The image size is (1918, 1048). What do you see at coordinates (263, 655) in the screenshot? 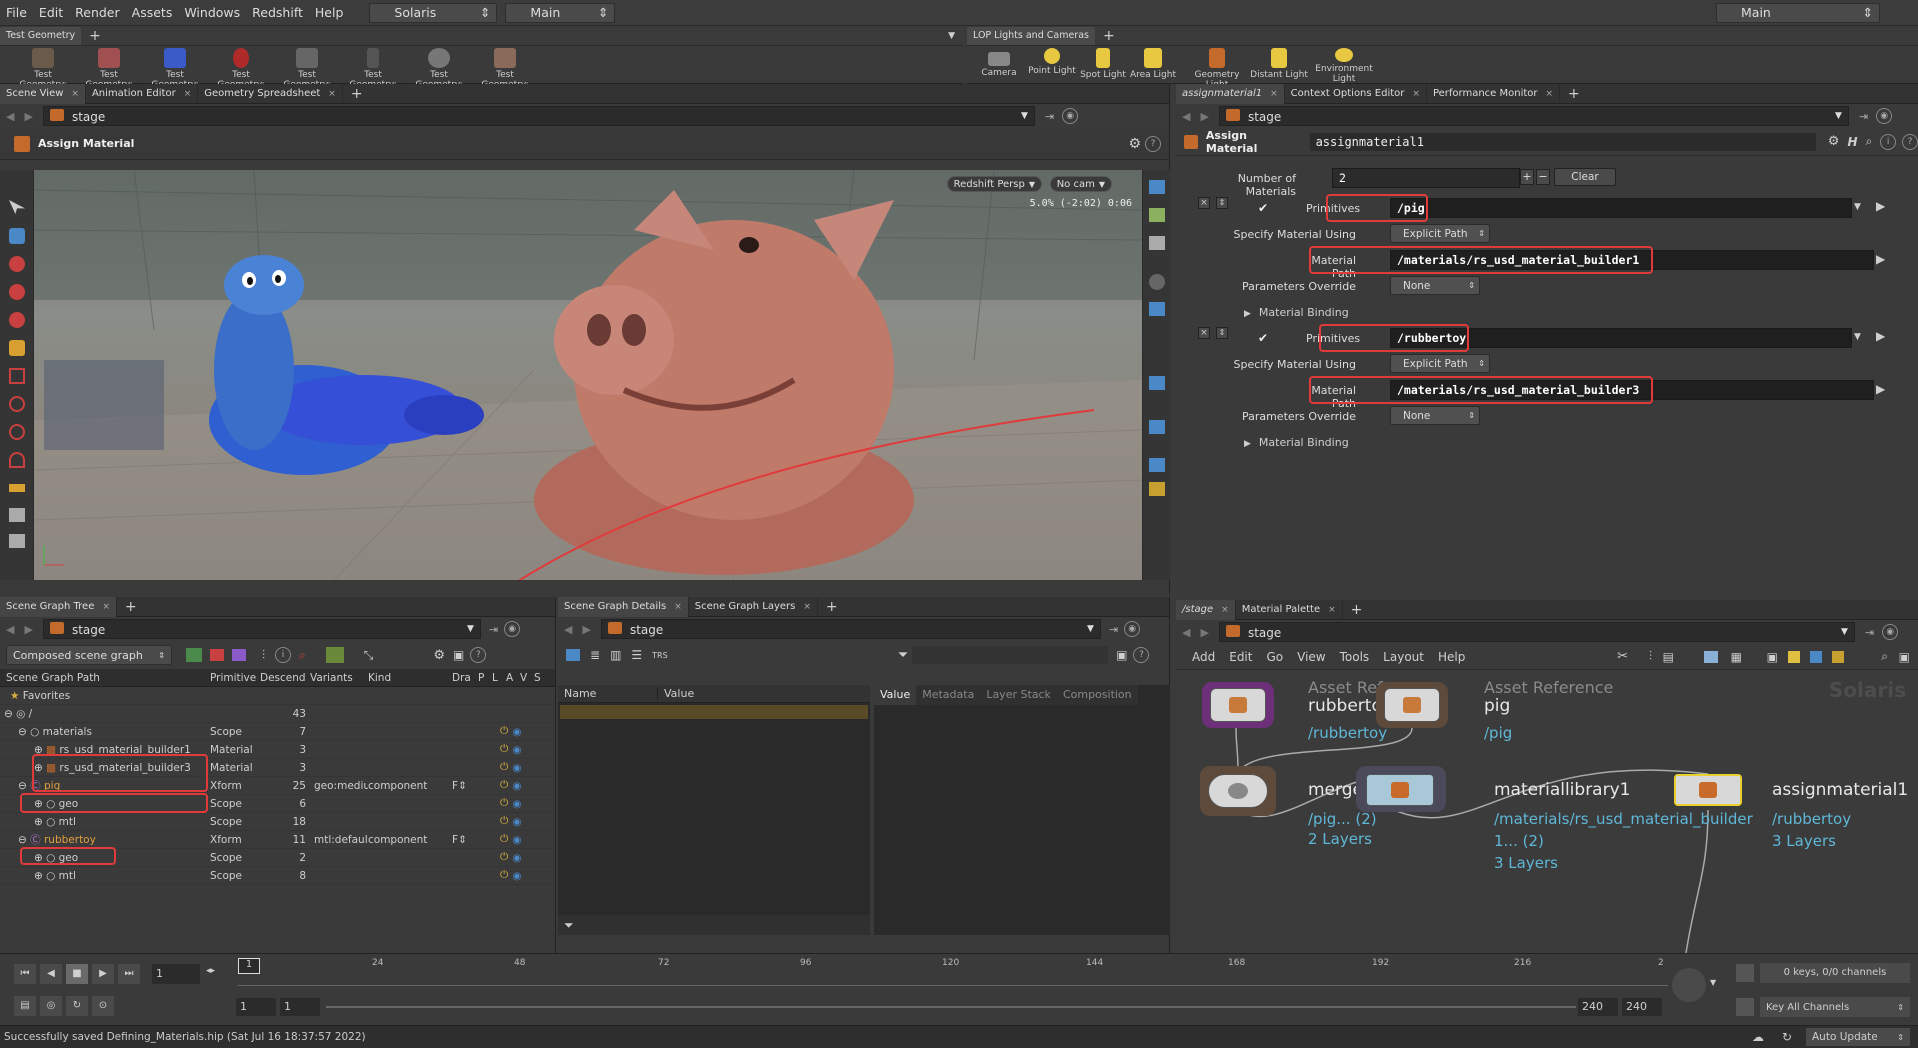
I see `filter-options-icon: ⫶` at bounding box center [263, 655].